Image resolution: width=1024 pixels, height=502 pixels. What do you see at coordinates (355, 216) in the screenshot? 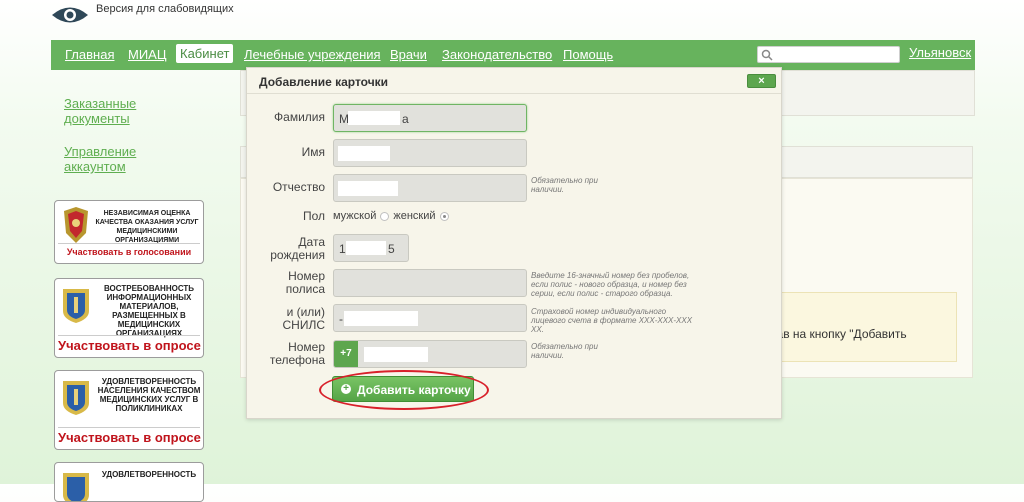
I see `sex-option-male-label: мужской` at bounding box center [355, 216].